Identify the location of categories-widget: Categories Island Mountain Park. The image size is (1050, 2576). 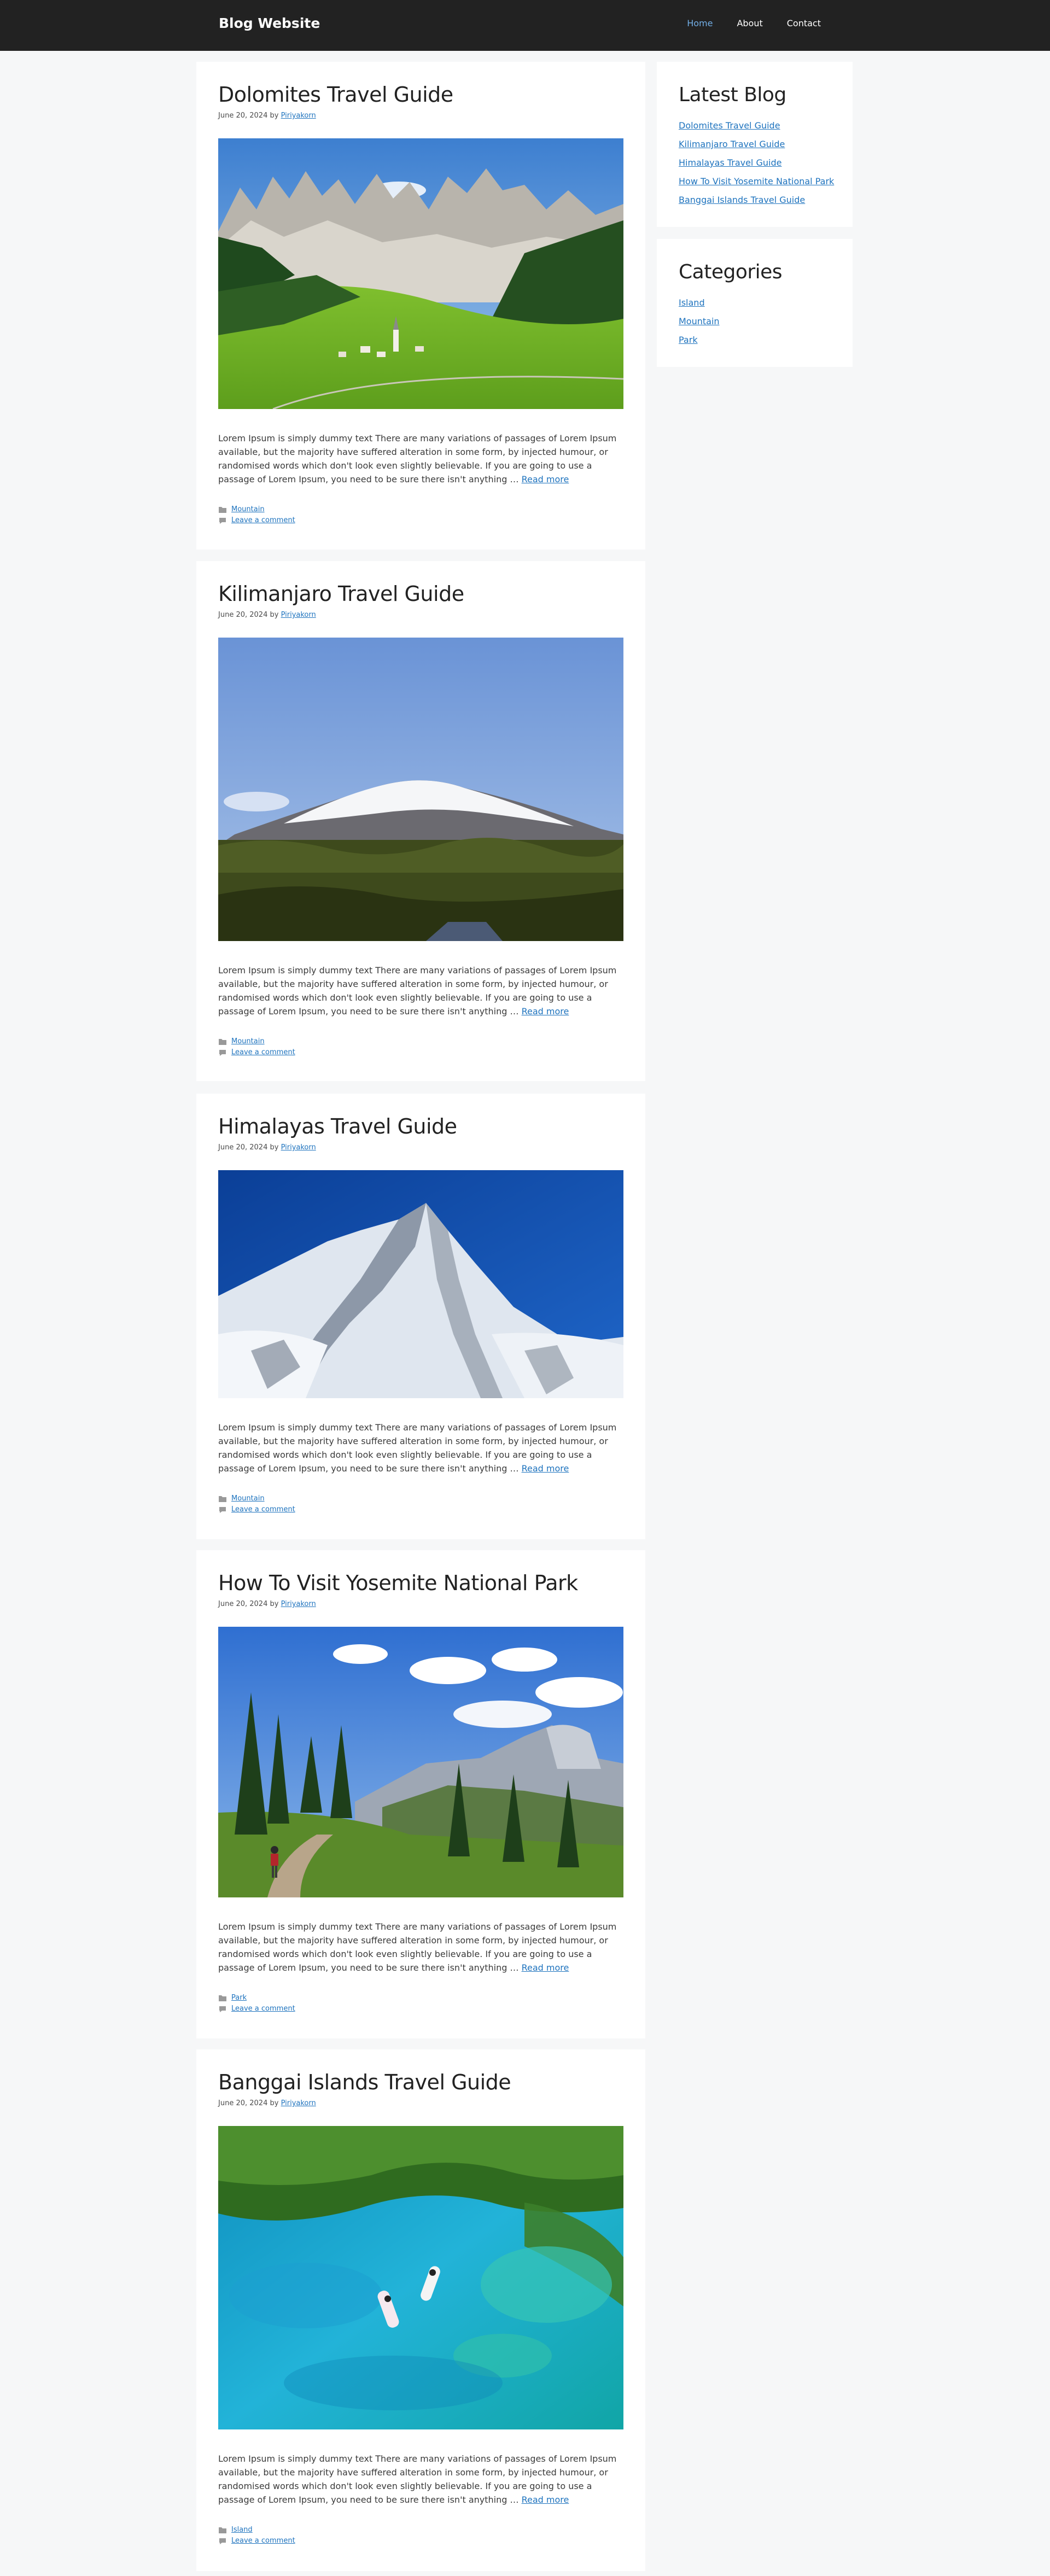
(755, 303).